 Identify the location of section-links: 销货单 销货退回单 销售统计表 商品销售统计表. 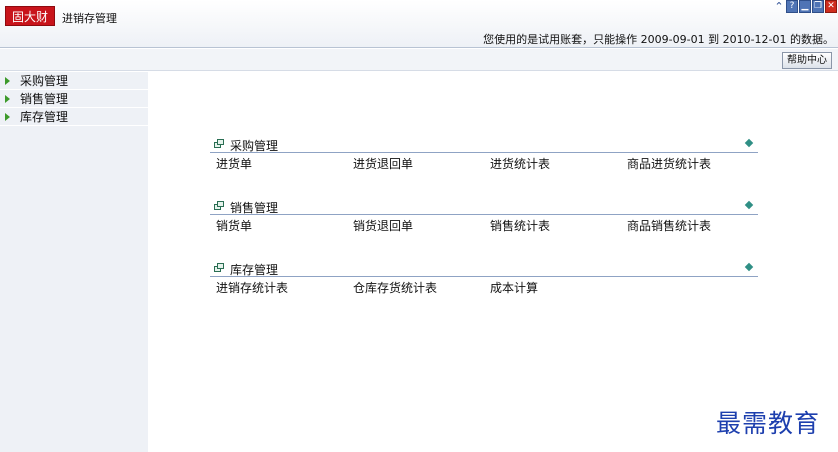
(484, 225).